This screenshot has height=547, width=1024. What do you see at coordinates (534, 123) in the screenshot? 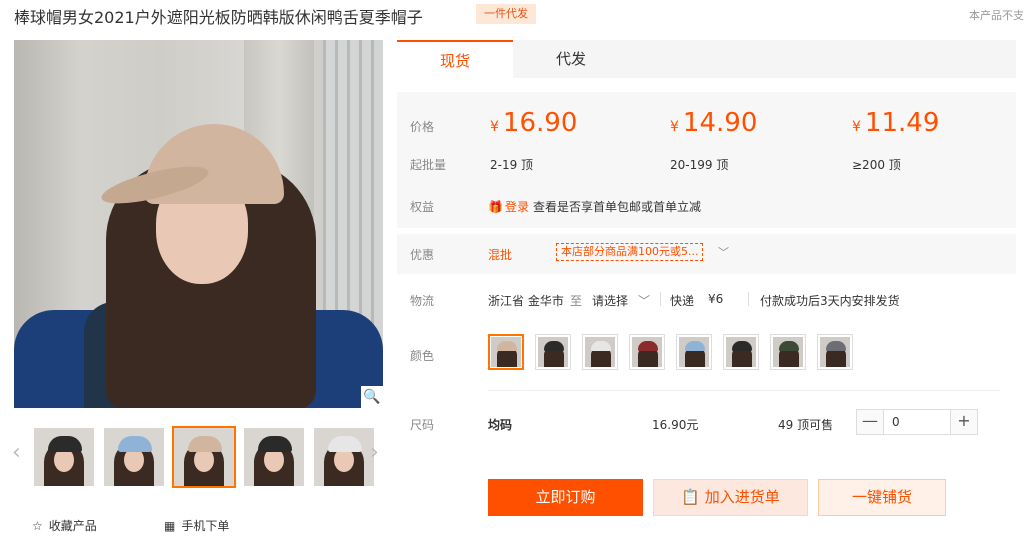
I see `price-tier-1: ¥16.90` at bounding box center [534, 123].